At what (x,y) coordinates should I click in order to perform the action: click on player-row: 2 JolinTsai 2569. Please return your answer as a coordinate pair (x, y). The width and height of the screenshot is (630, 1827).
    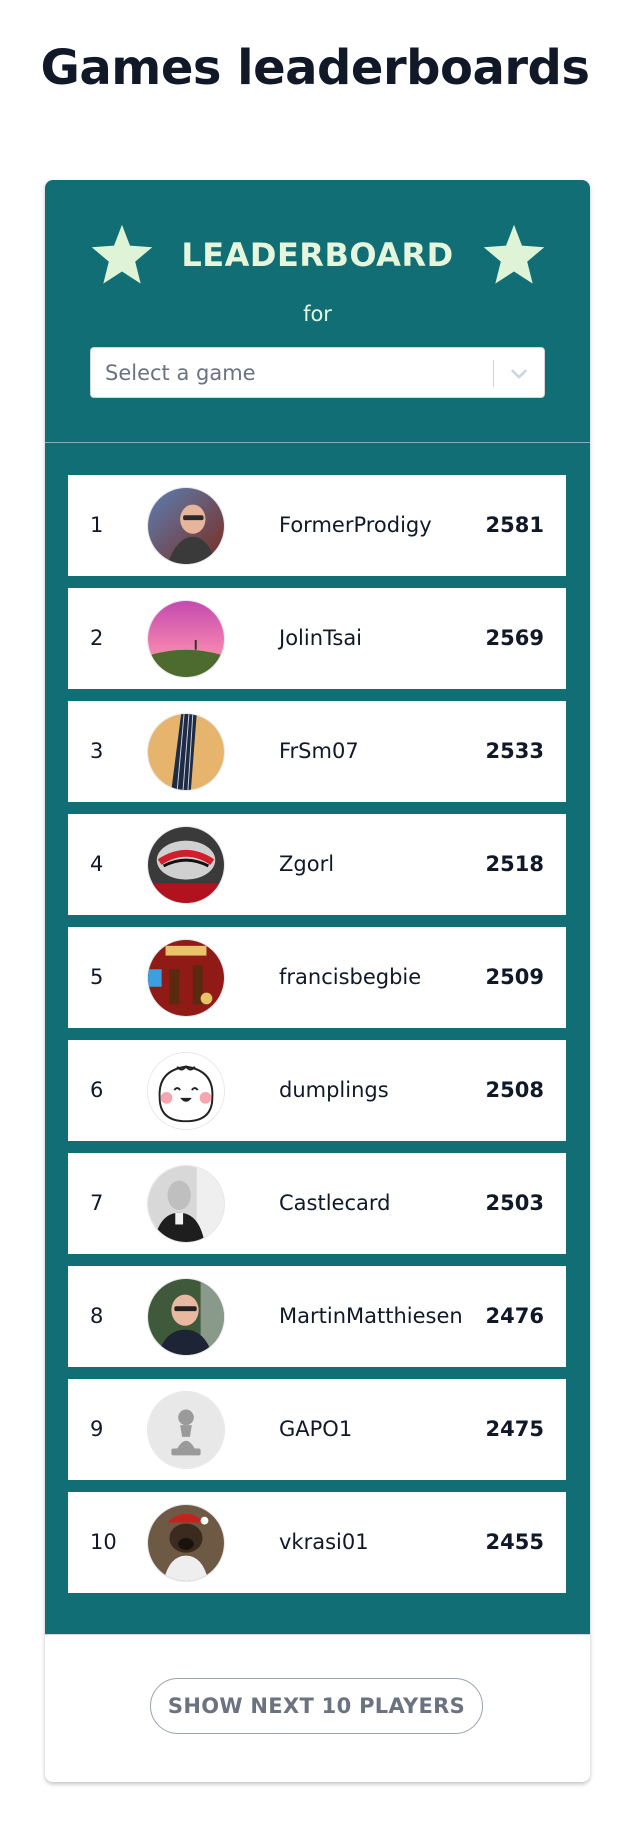
    Looking at the image, I should click on (317, 638).